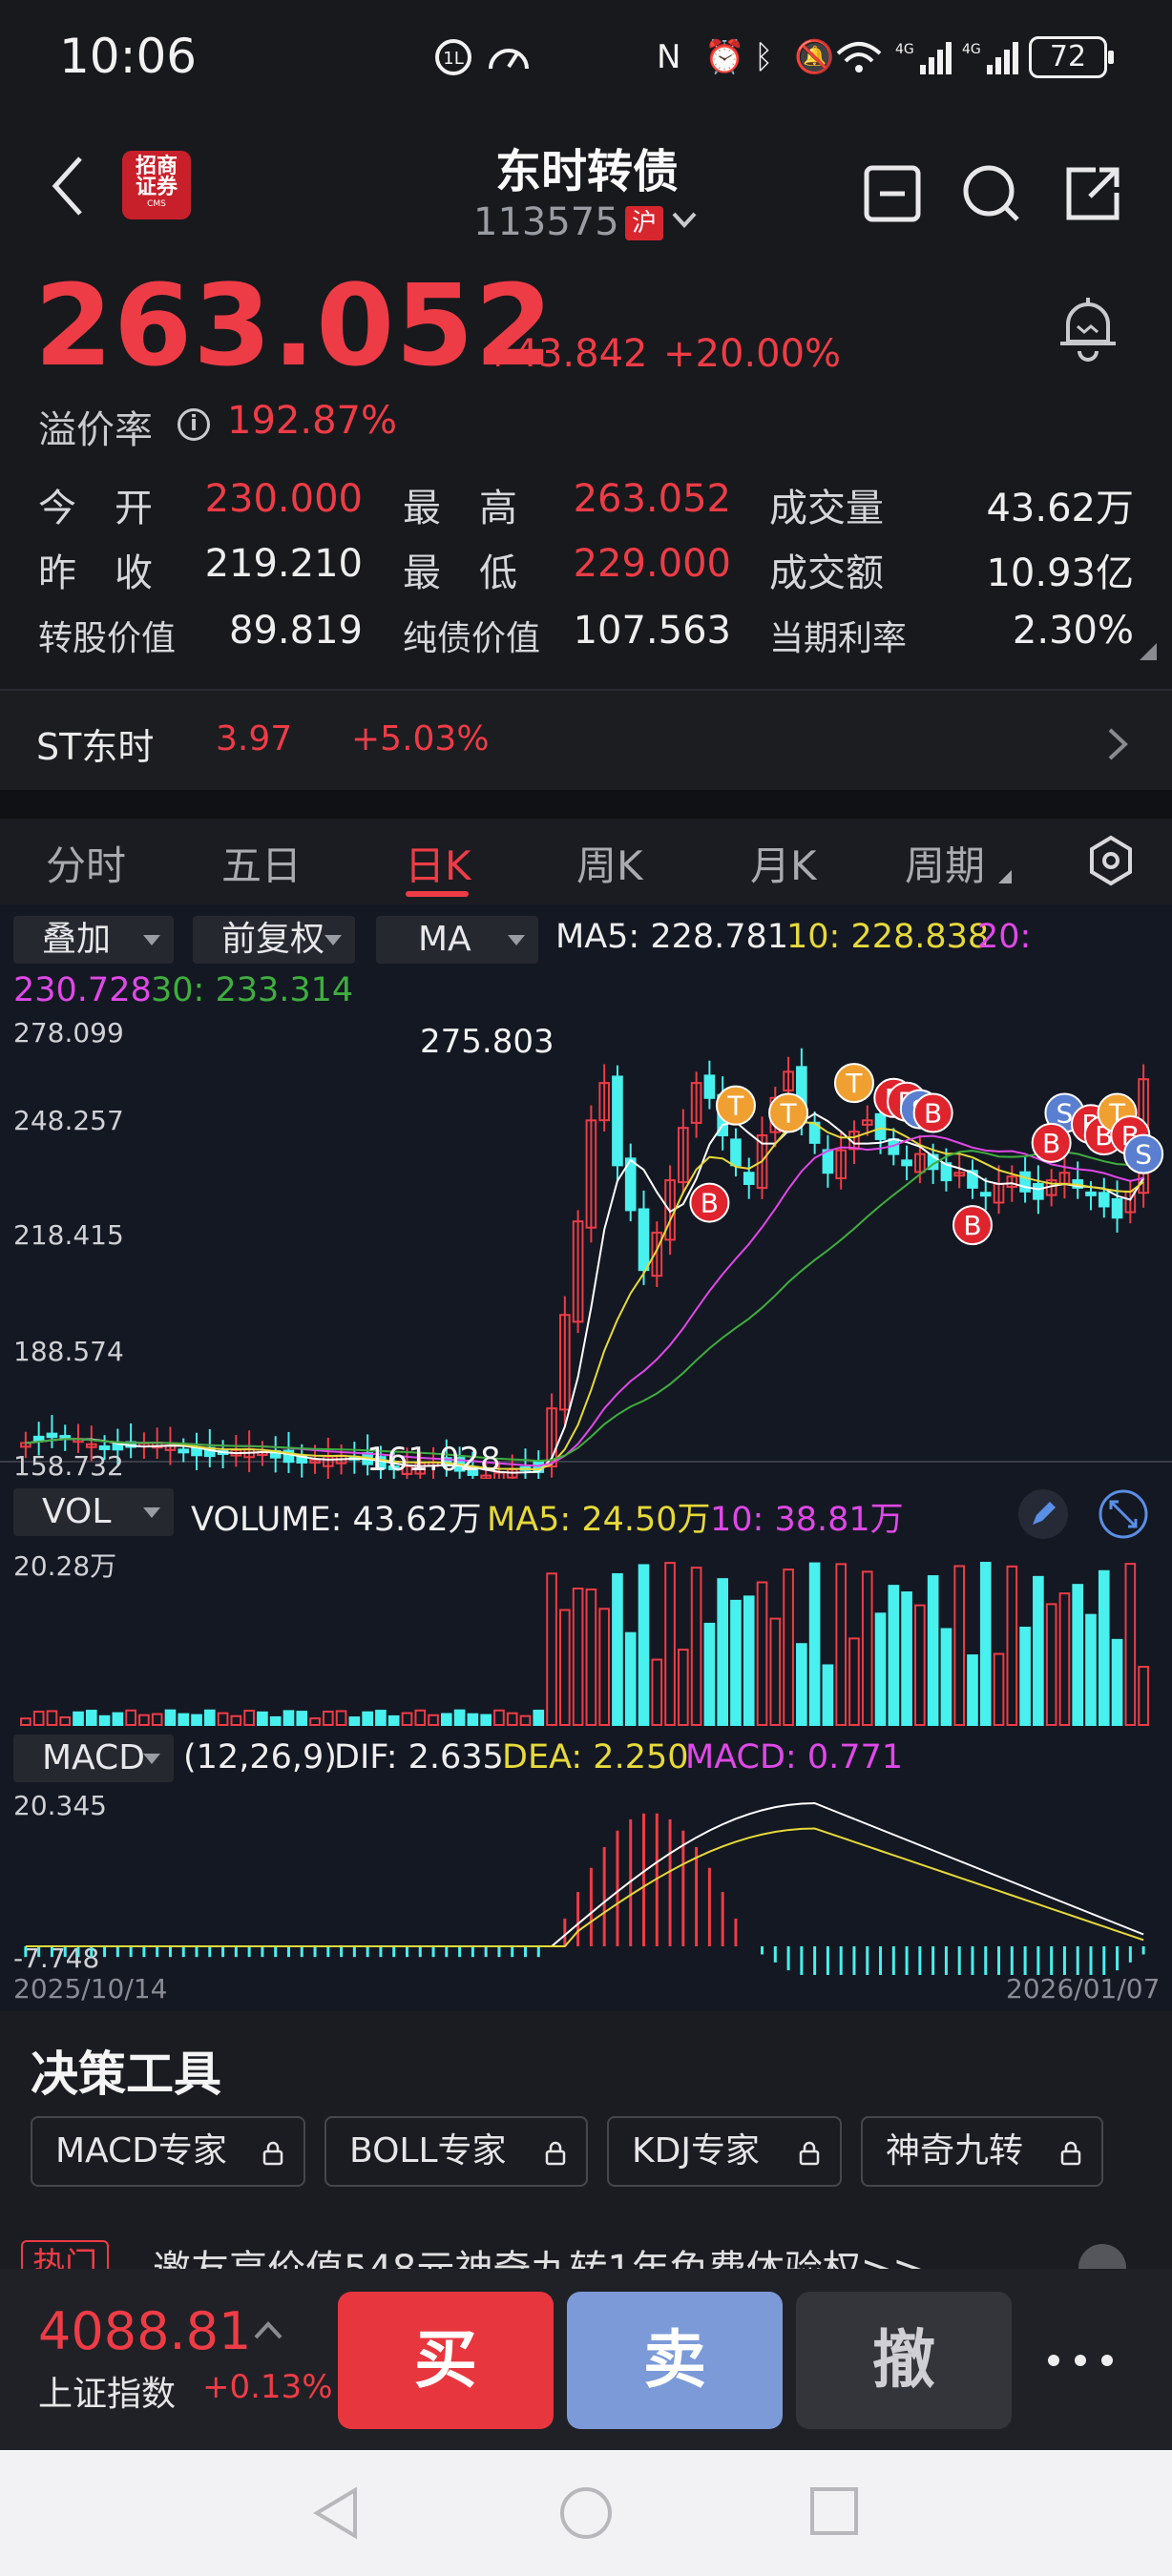 Image resolution: width=1172 pixels, height=2576 pixels. What do you see at coordinates (433, 1460) in the screenshot?
I see `low-price-marker: 161.028` at bounding box center [433, 1460].